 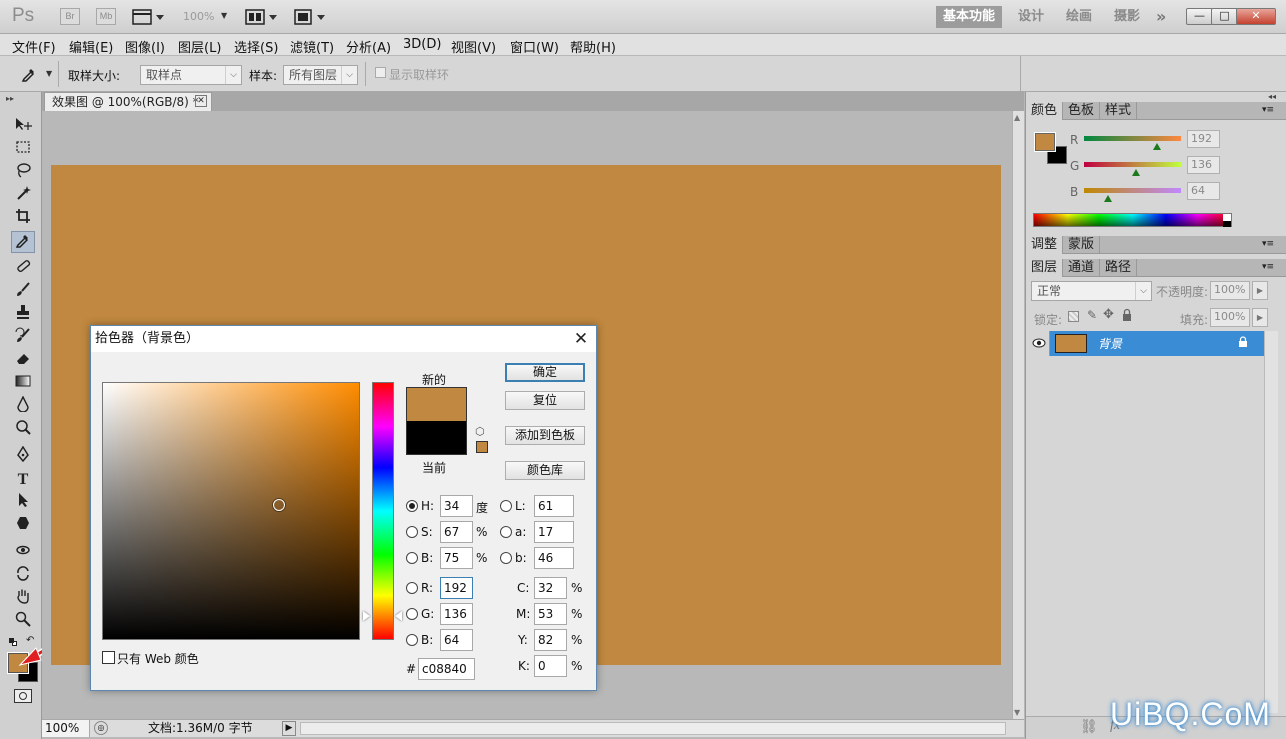 What do you see at coordinates (412, 506) in the screenshot?
I see `hue-radio` at bounding box center [412, 506].